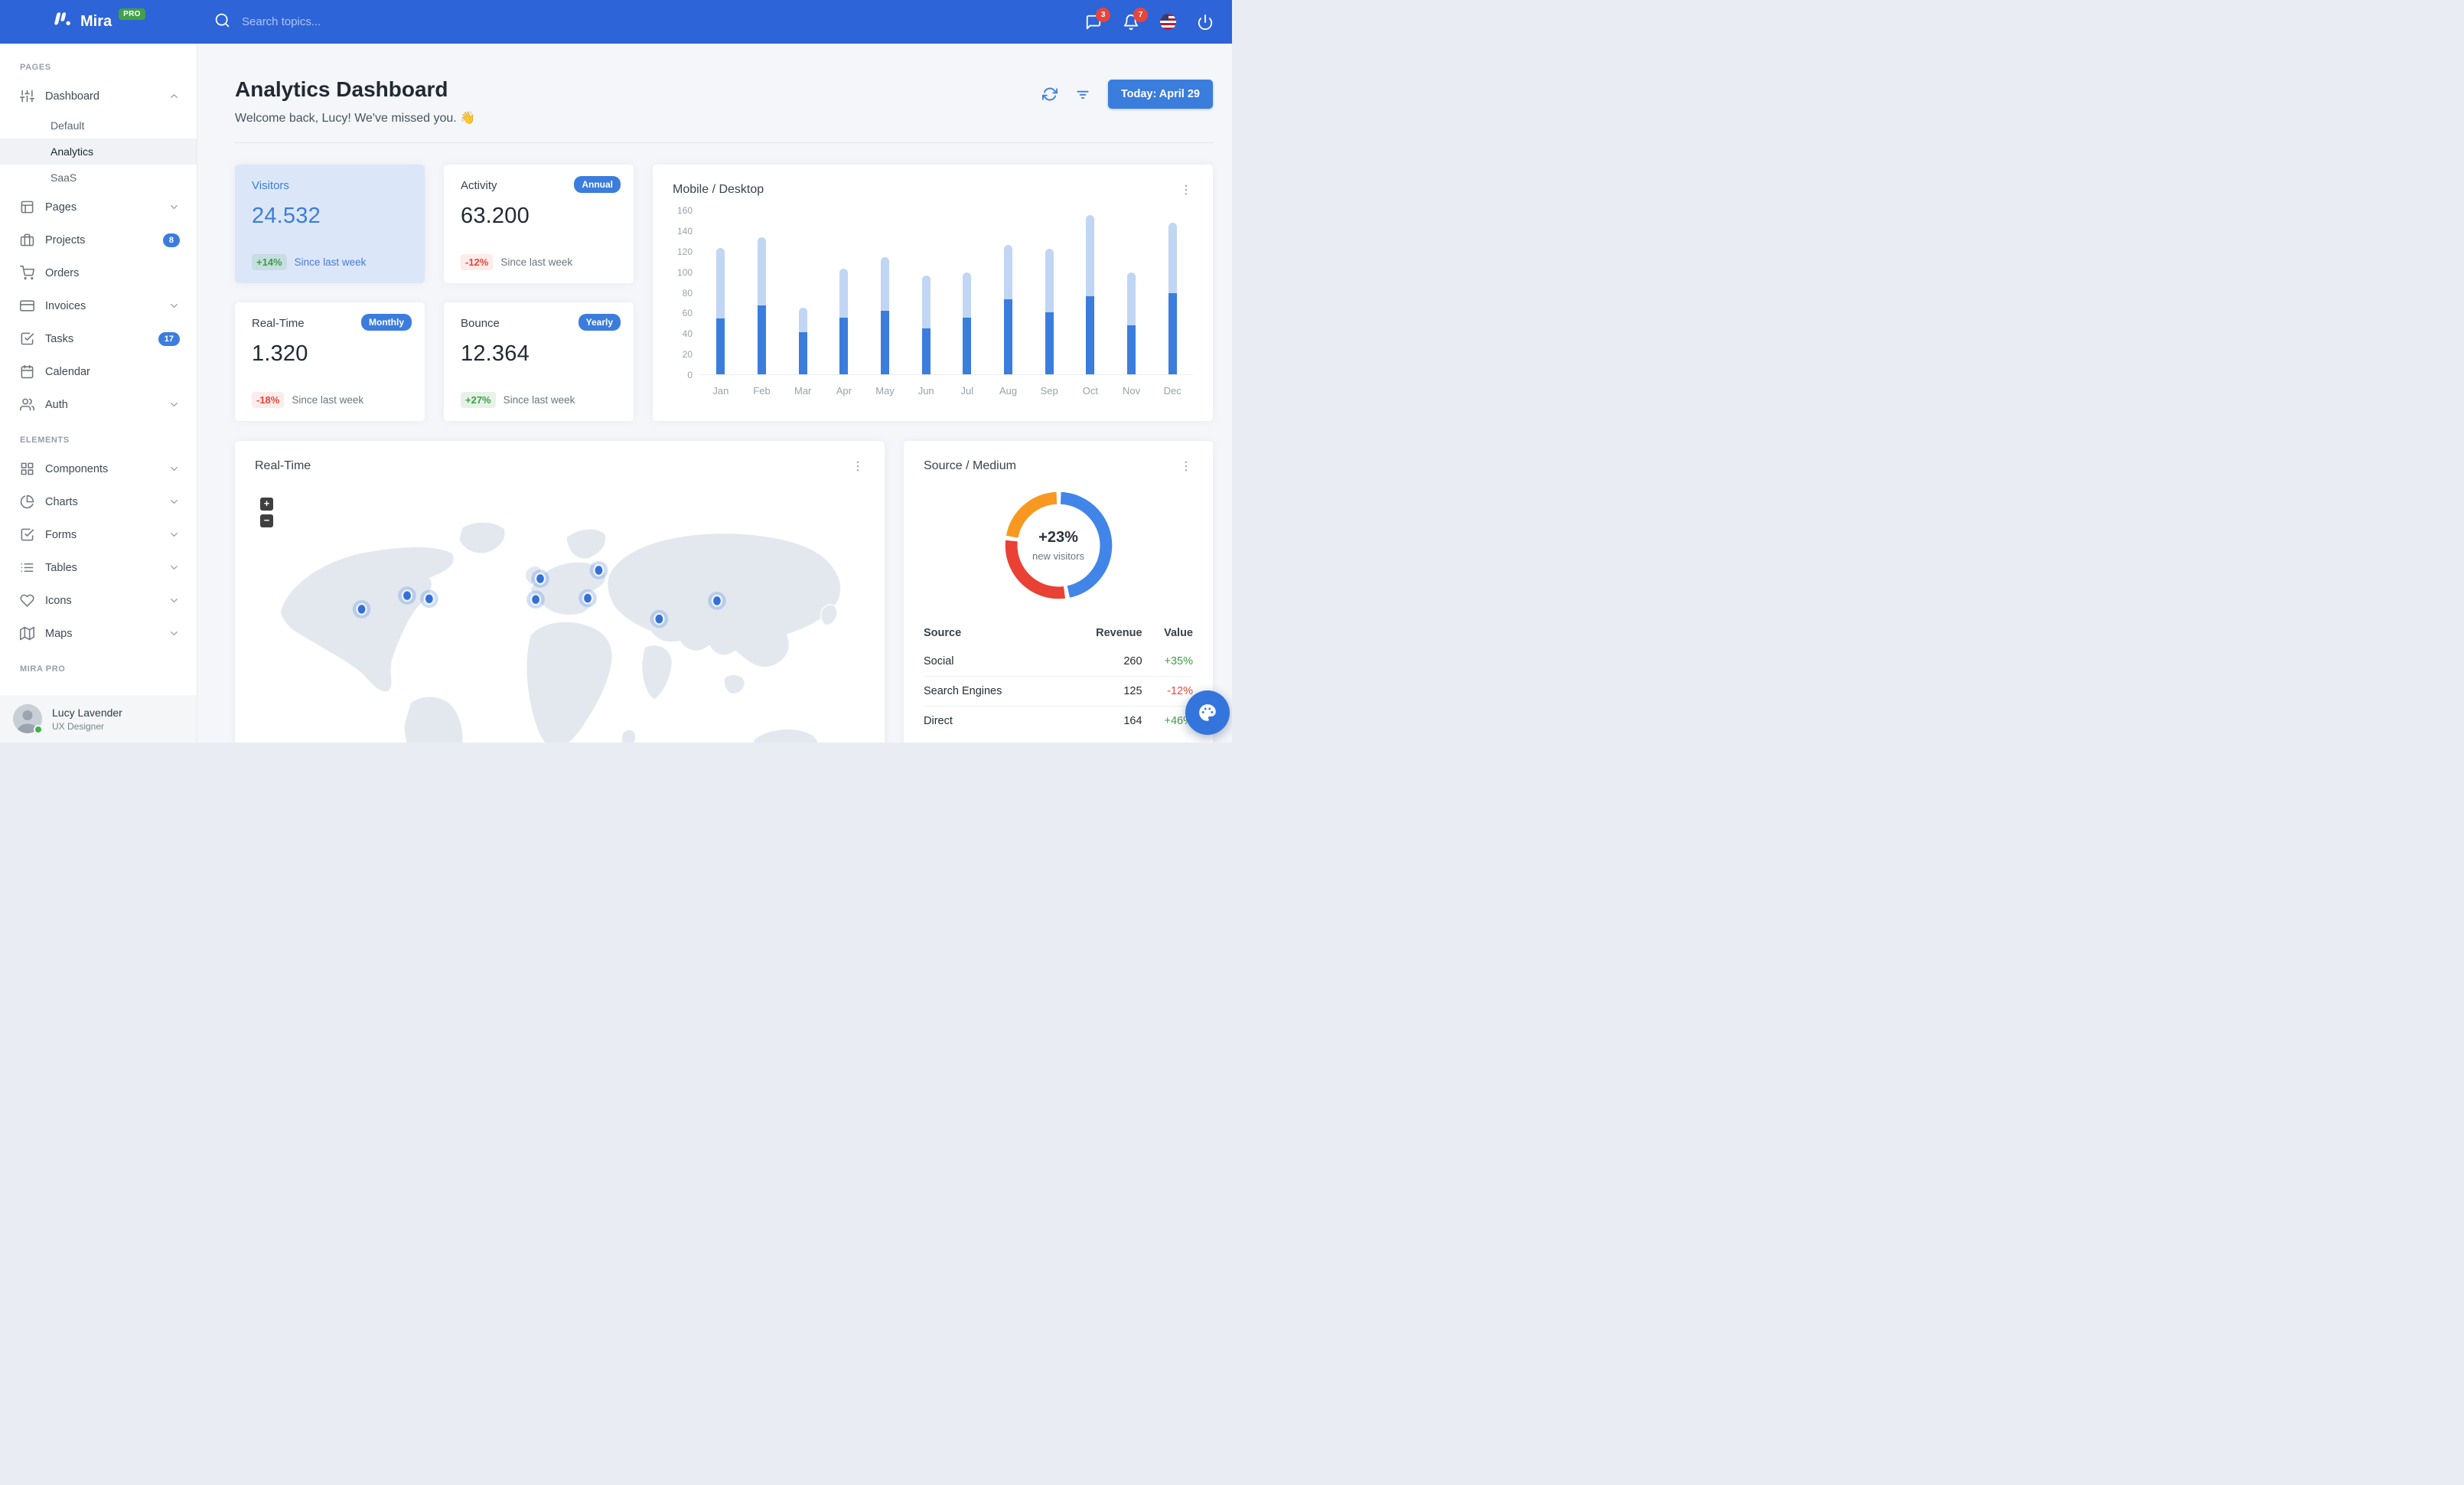  I want to click on bar-chart-y-axis: 0 20 40 60 80 100 120 140 160, so click(683, 292).